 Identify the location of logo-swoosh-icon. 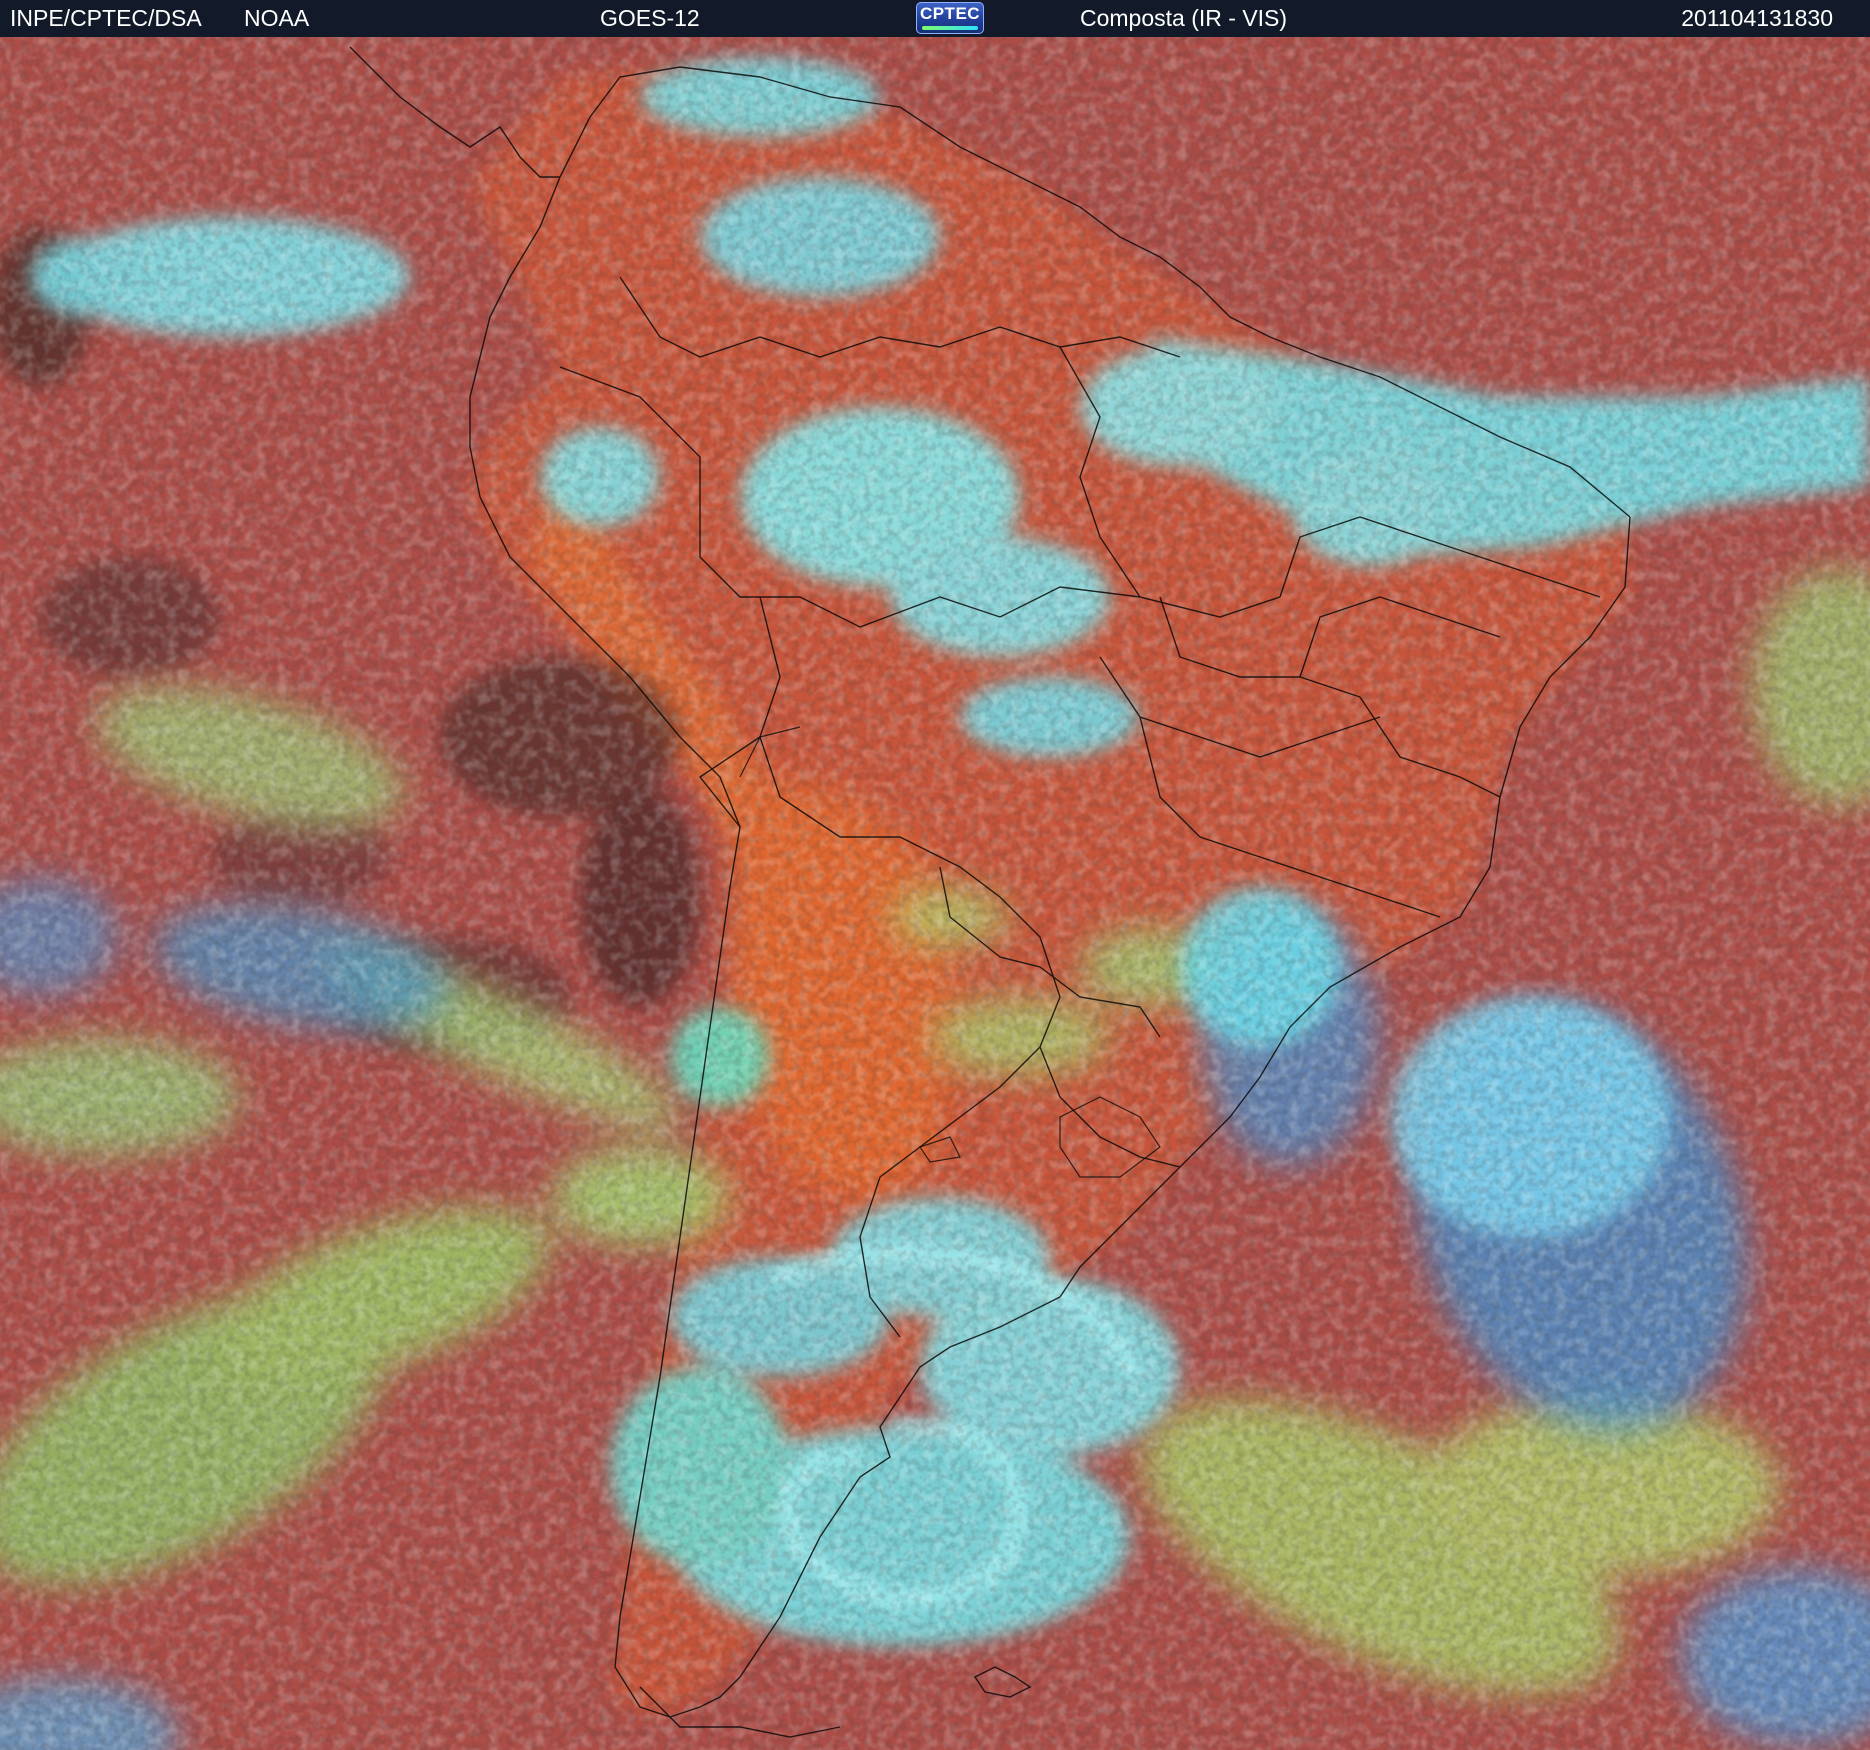
(950, 28).